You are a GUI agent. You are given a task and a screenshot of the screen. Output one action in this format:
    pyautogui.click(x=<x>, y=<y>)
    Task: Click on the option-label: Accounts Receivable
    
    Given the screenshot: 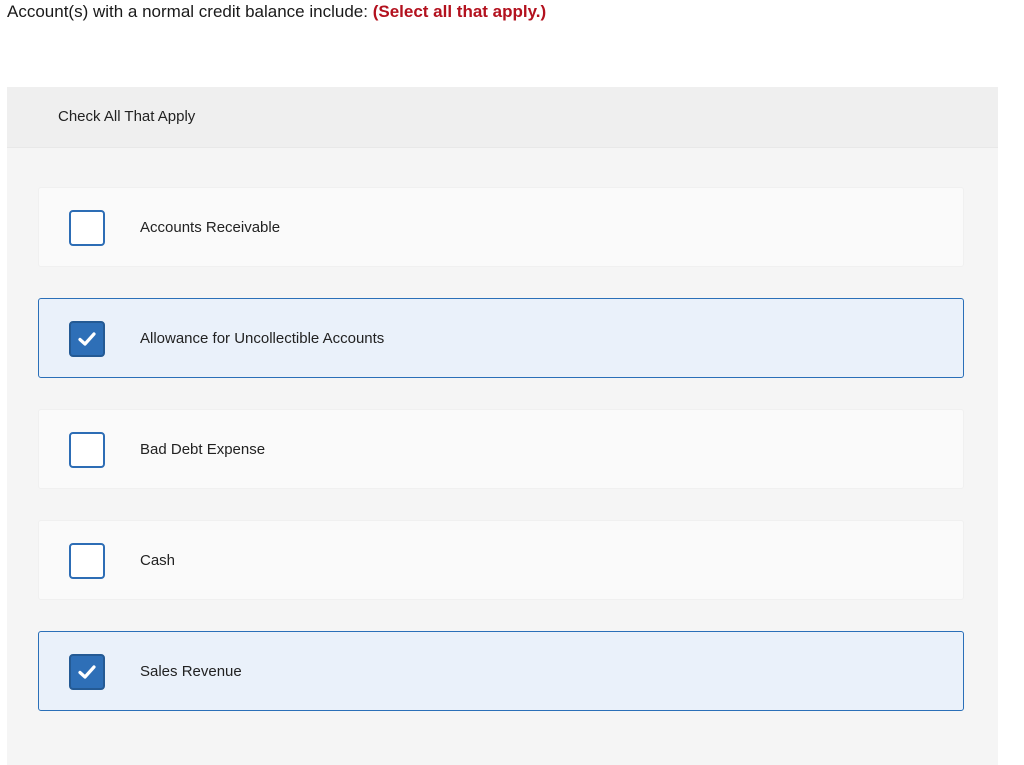 What is the action you would take?
    pyautogui.click(x=210, y=227)
    